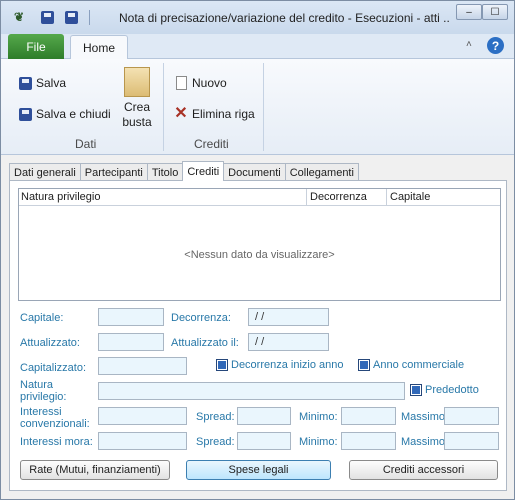 This screenshot has width=515, height=500. What do you see at coordinates (41, 412) in the screenshot?
I see `interessi-convenzionali-label-1: Interessi` at bounding box center [41, 412].